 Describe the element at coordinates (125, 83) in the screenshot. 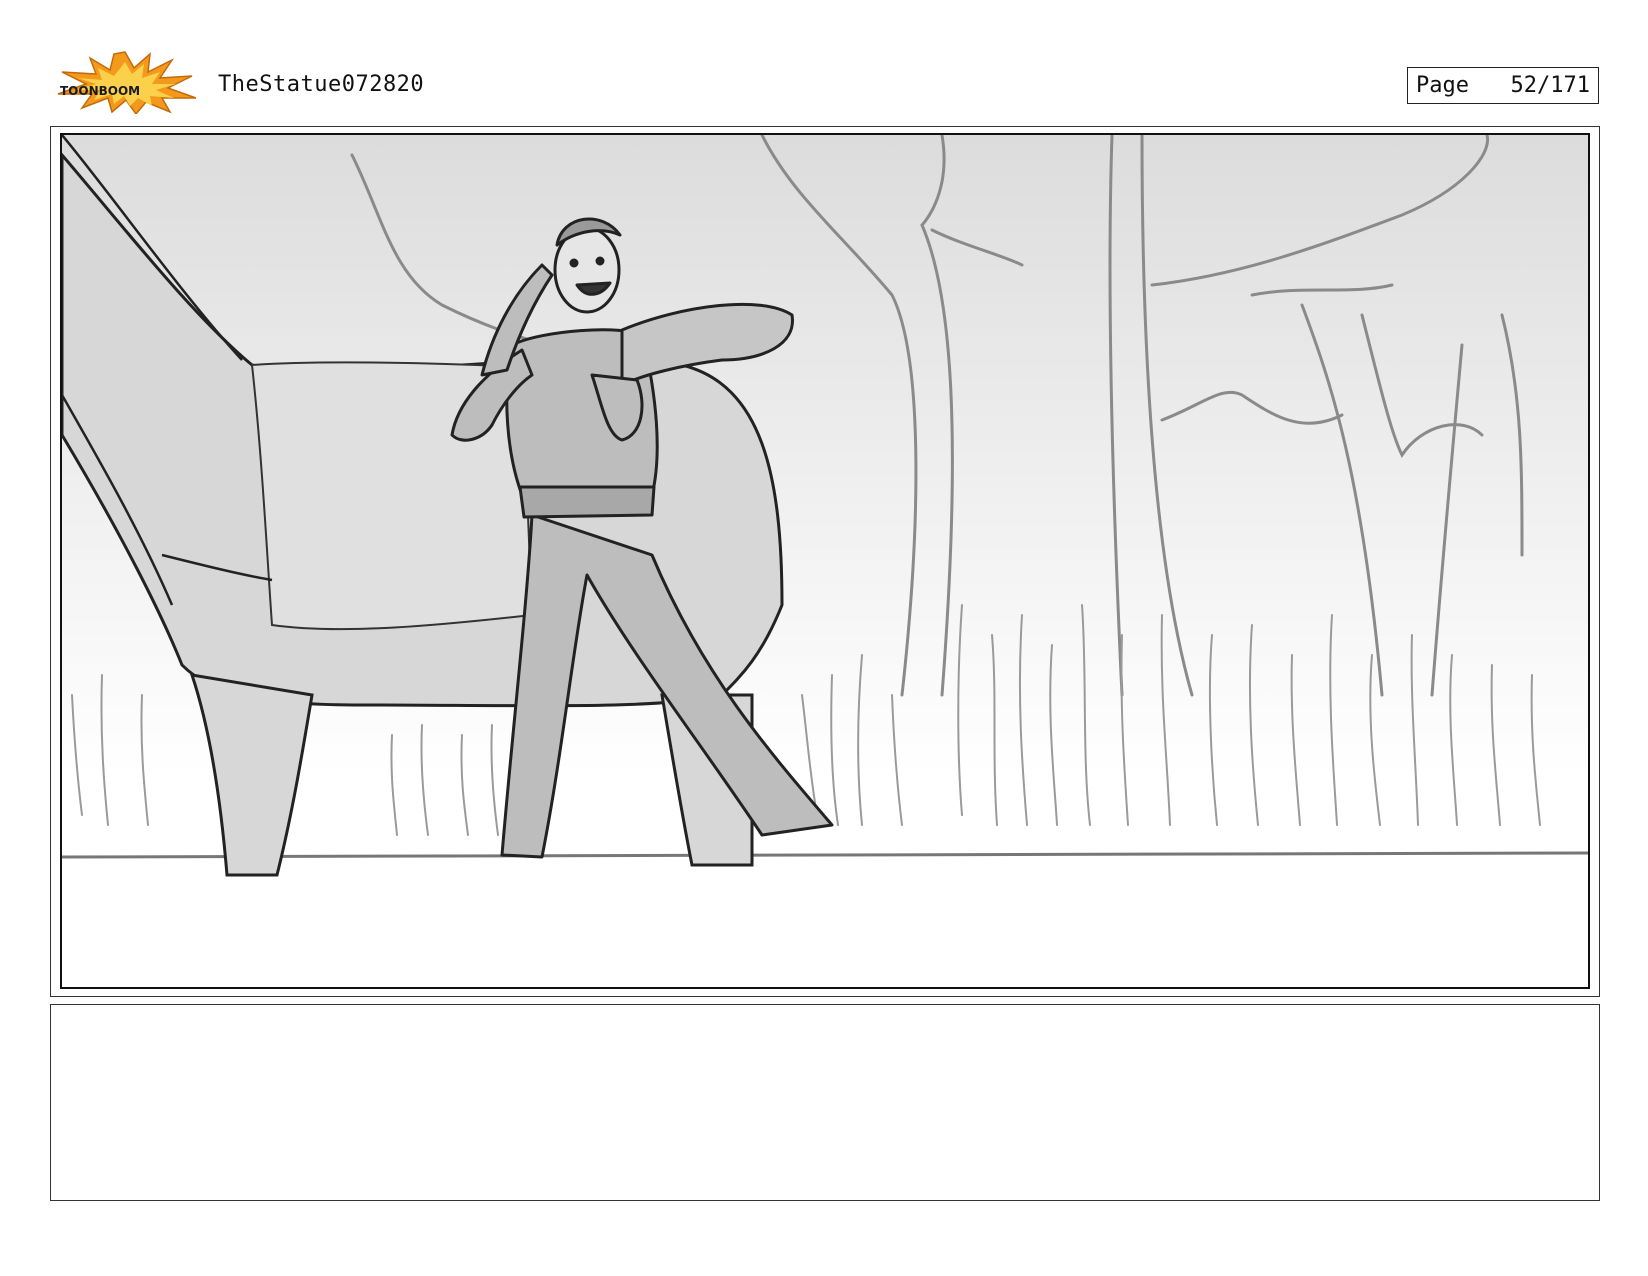

I see `toonboom-logo-icon: TOONBOOM` at that location.